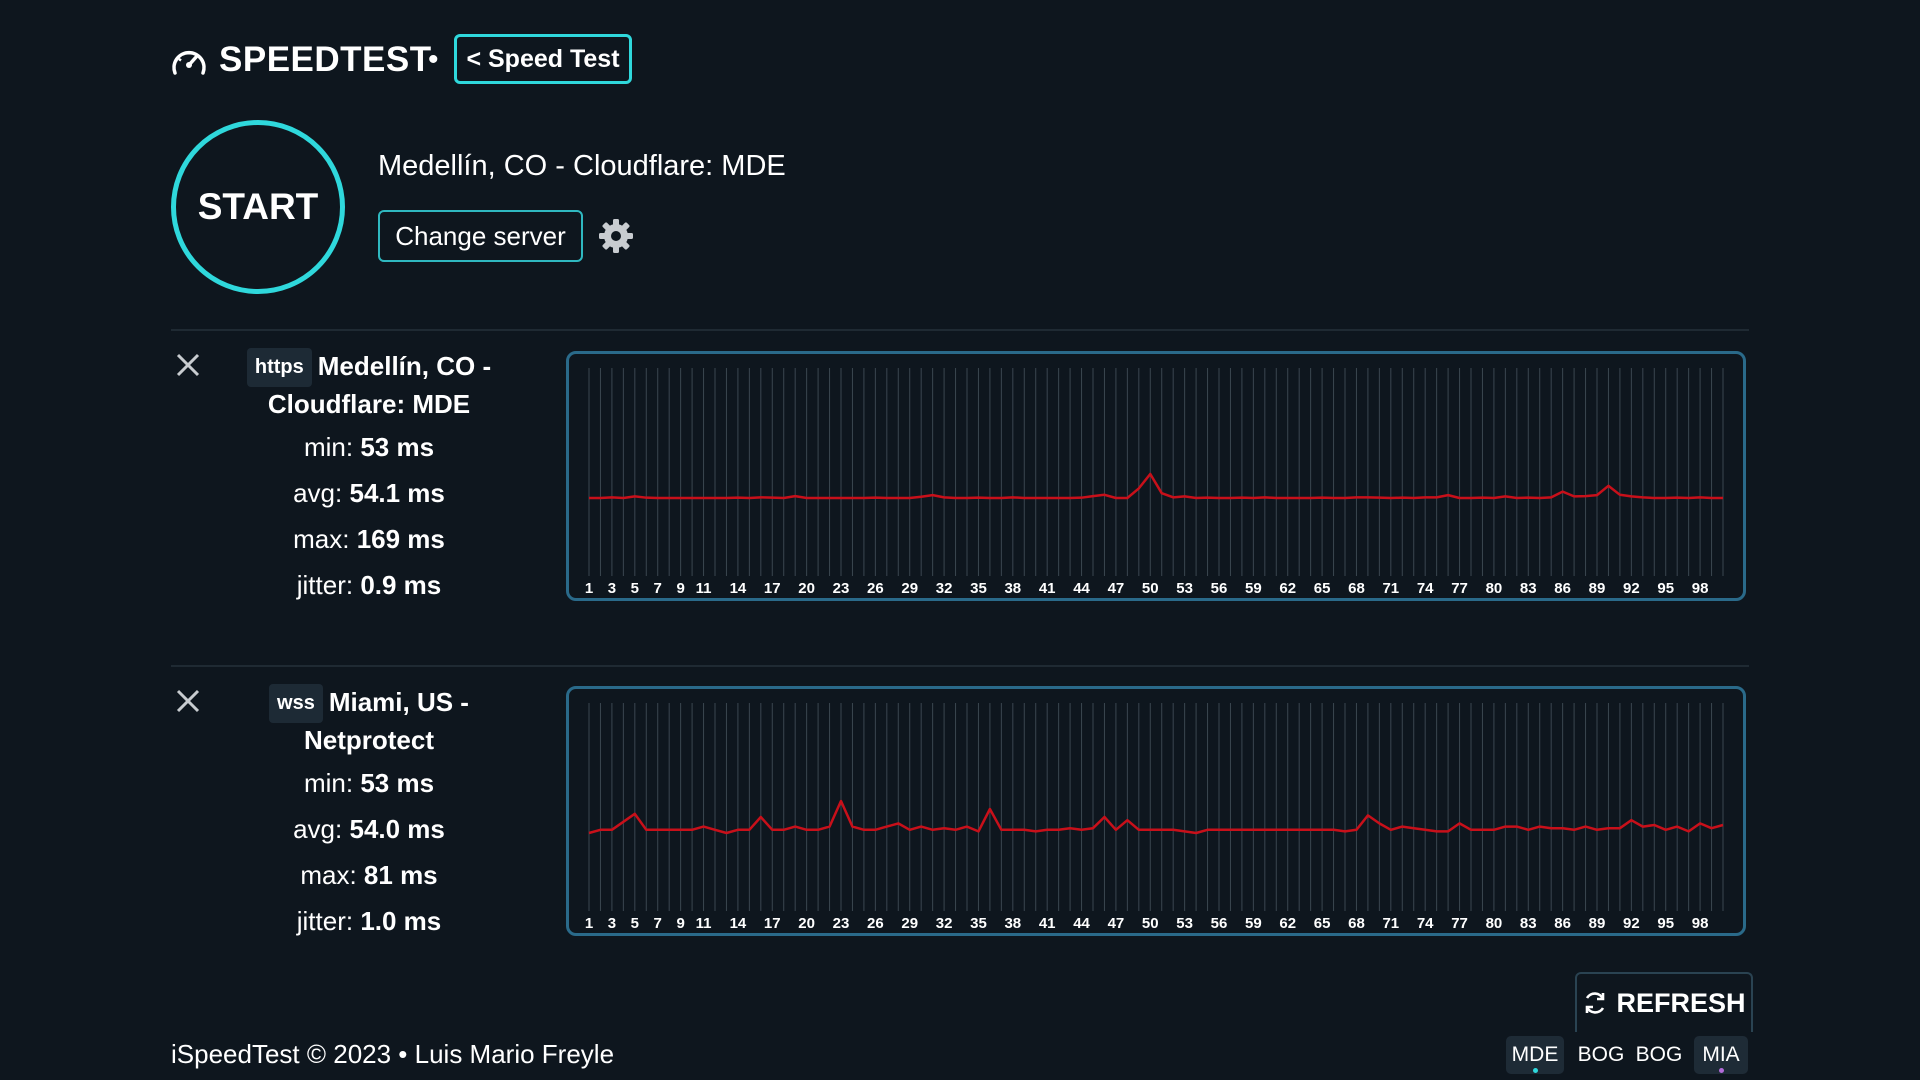 The width and height of the screenshot is (1920, 1080). What do you see at coordinates (258, 207) in the screenshot?
I see `start-button: START` at bounding box center [258, 207].